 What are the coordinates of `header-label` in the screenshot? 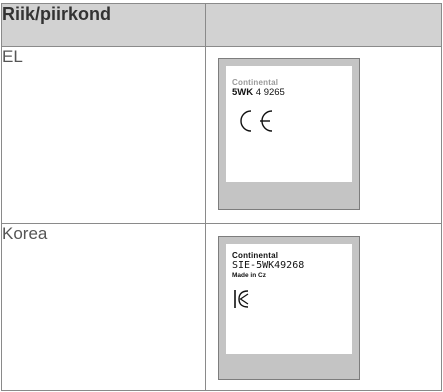 It's located at (323, 25).